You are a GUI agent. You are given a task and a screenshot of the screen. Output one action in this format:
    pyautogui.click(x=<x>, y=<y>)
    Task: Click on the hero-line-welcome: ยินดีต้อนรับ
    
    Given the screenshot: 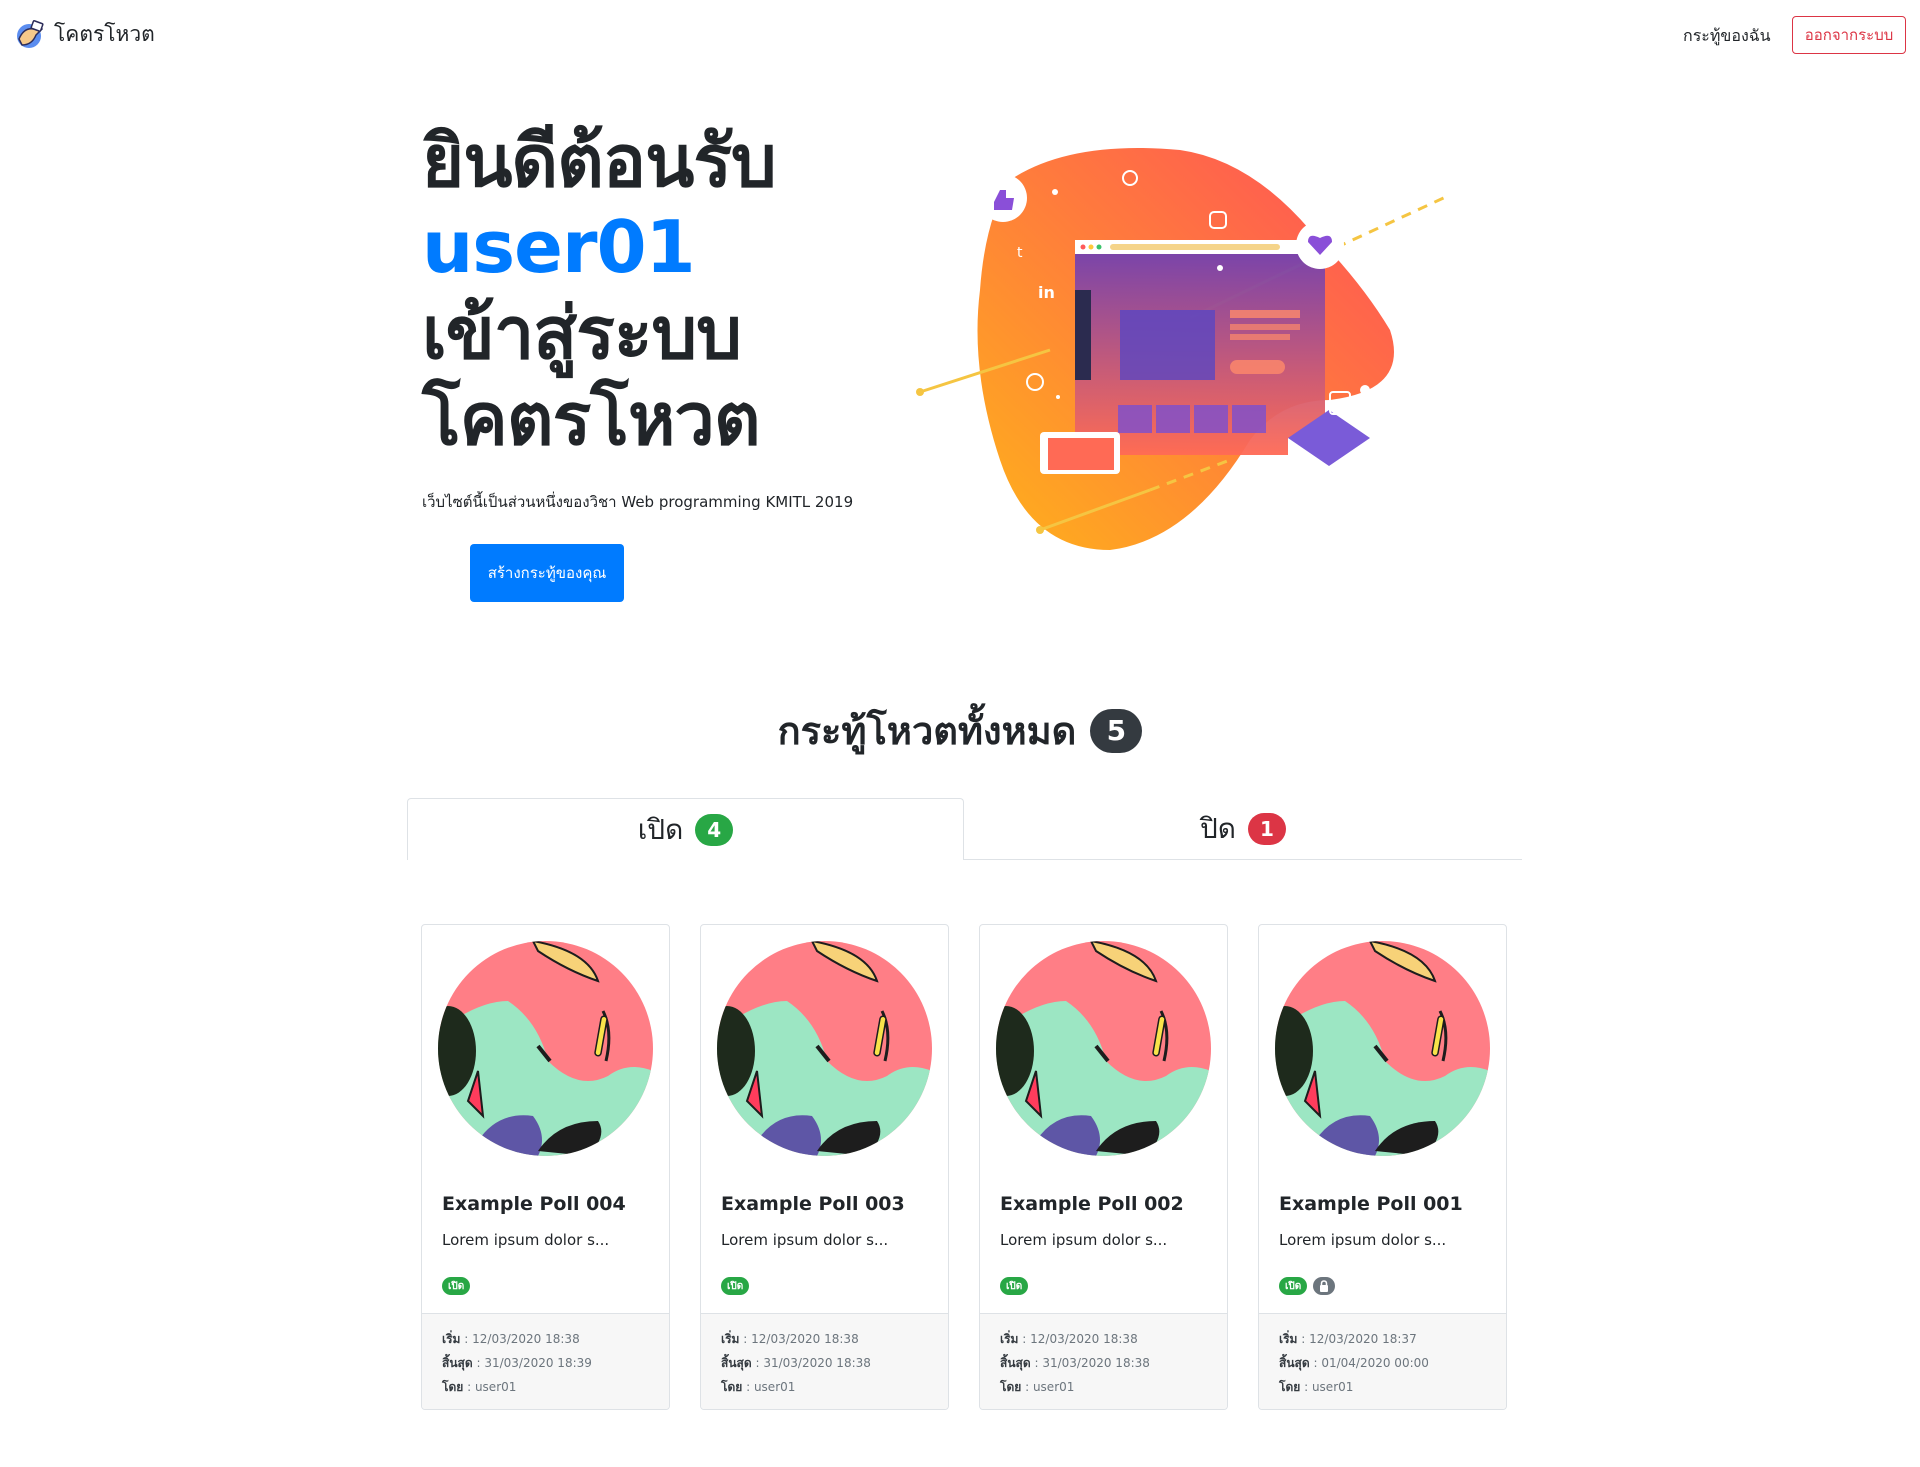 What is the action you would take?
    pyautogui.click(x=599, y=161)
    